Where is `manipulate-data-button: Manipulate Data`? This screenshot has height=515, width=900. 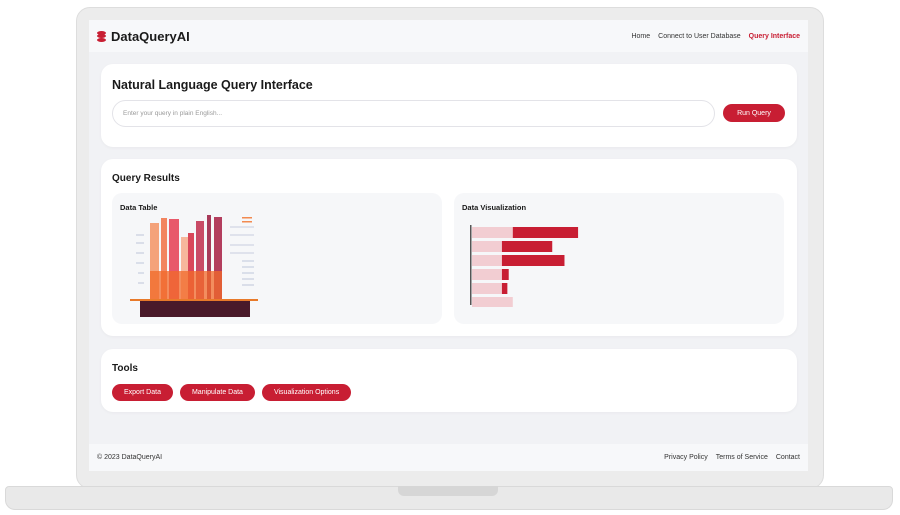
manipulate-data-button: Manipulate Data is located at coordinates (217, 392).